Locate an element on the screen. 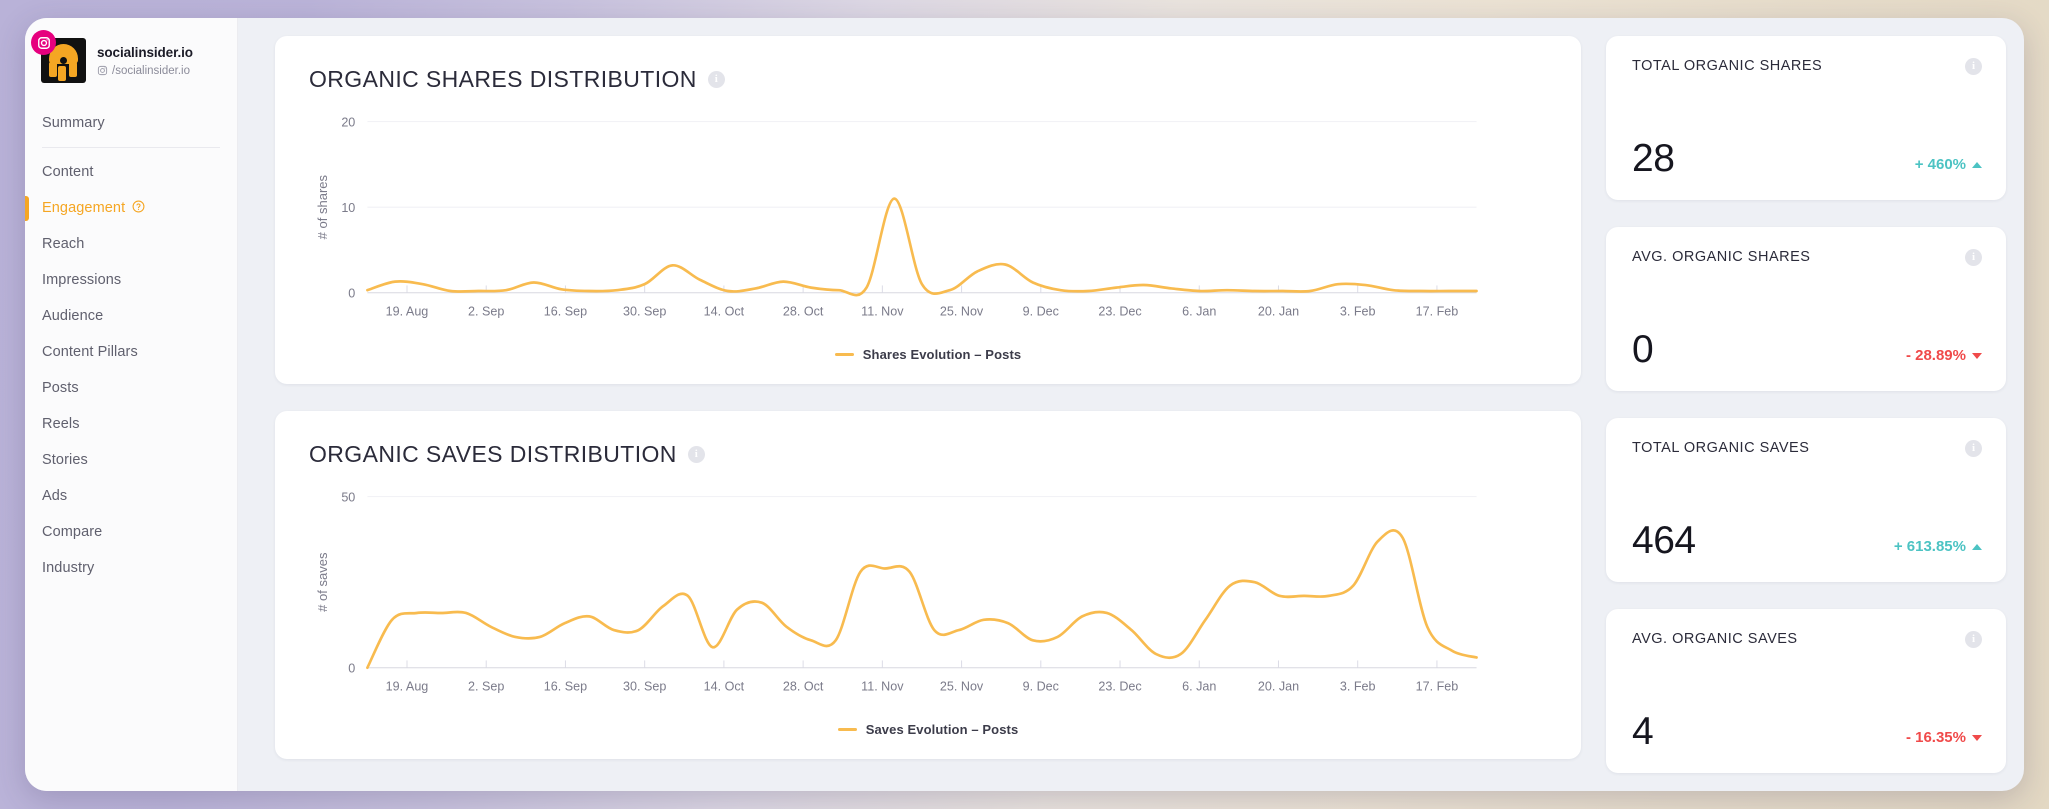  sidebar-item-ads: Ads is located at coordinates (131, 496).